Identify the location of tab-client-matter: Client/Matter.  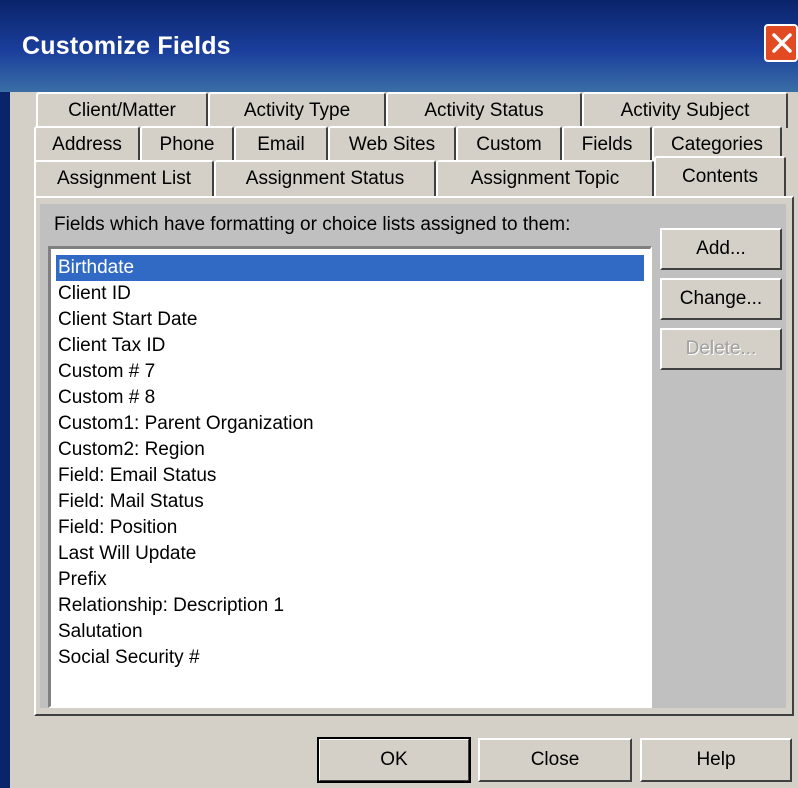
(122, 110).